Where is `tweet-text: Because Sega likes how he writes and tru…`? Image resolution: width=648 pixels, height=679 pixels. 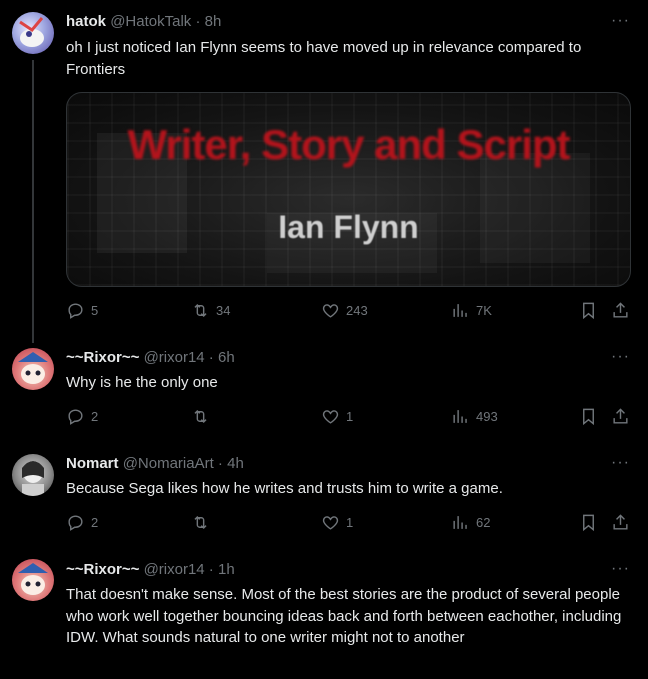 tweet-text: Because Sega likes how he writes and tru… is located at coordinates (284, 488).